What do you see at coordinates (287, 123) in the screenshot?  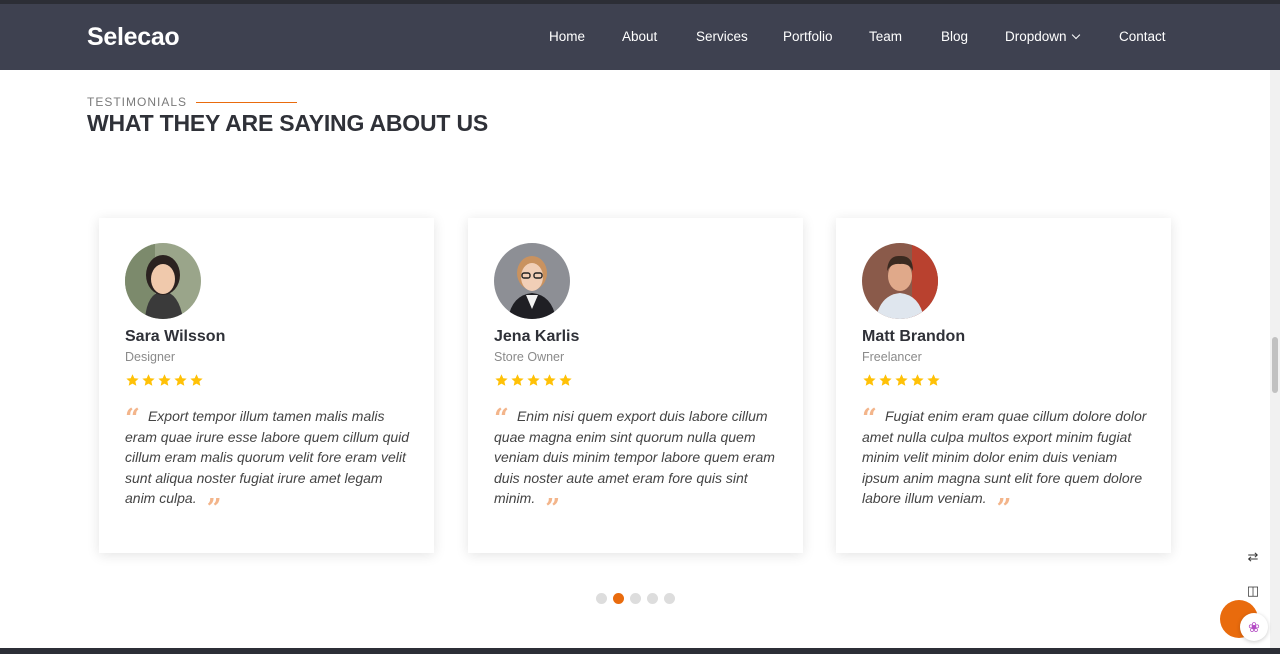 I see `section-title: WHAT THEY ARE SAYING ABOUT US` at bounding box center [287, 123].